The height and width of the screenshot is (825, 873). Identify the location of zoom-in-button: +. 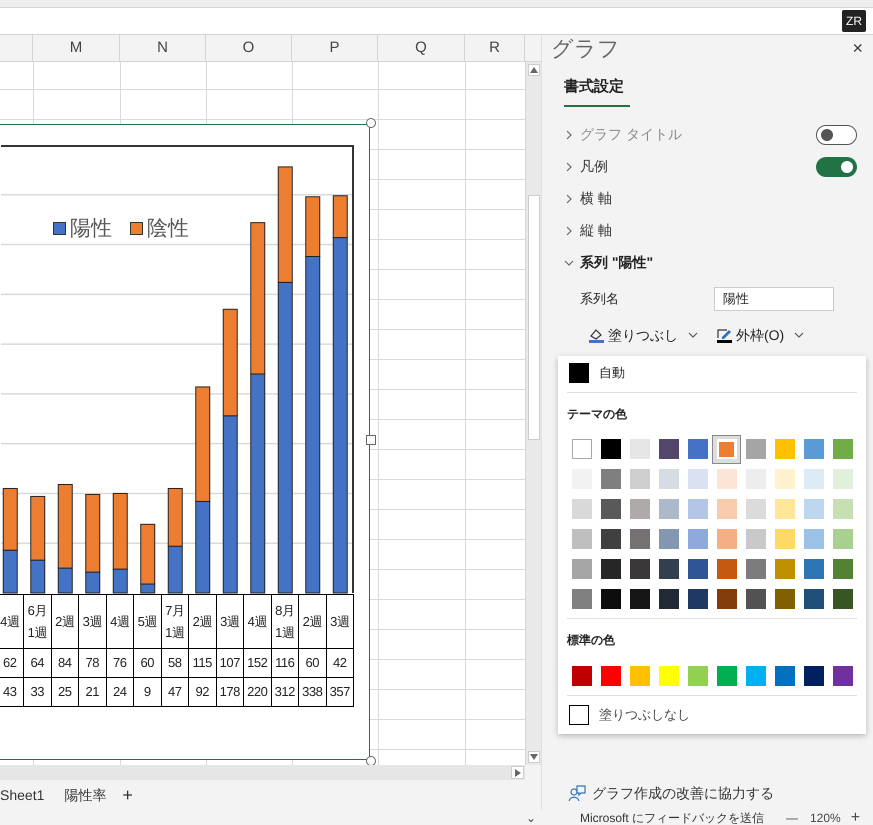
(855, 815).